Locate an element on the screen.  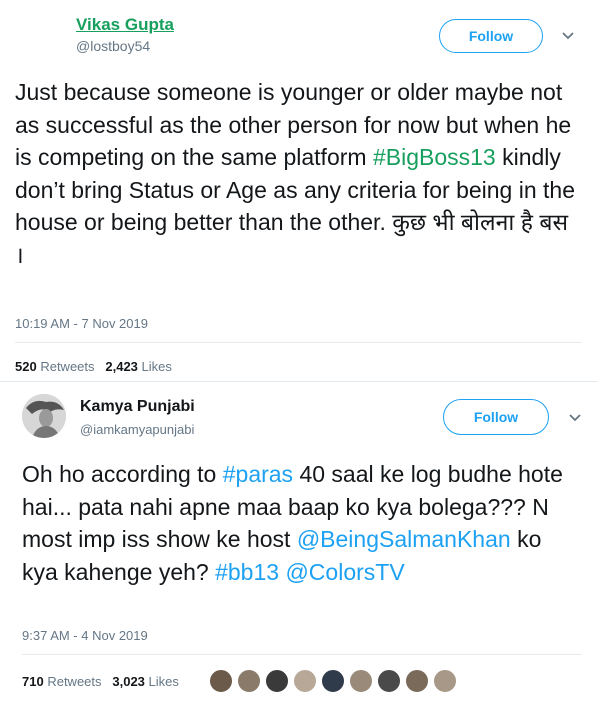
mention-link: @BeingSalmanKhan is located at coordinates (404, 539).